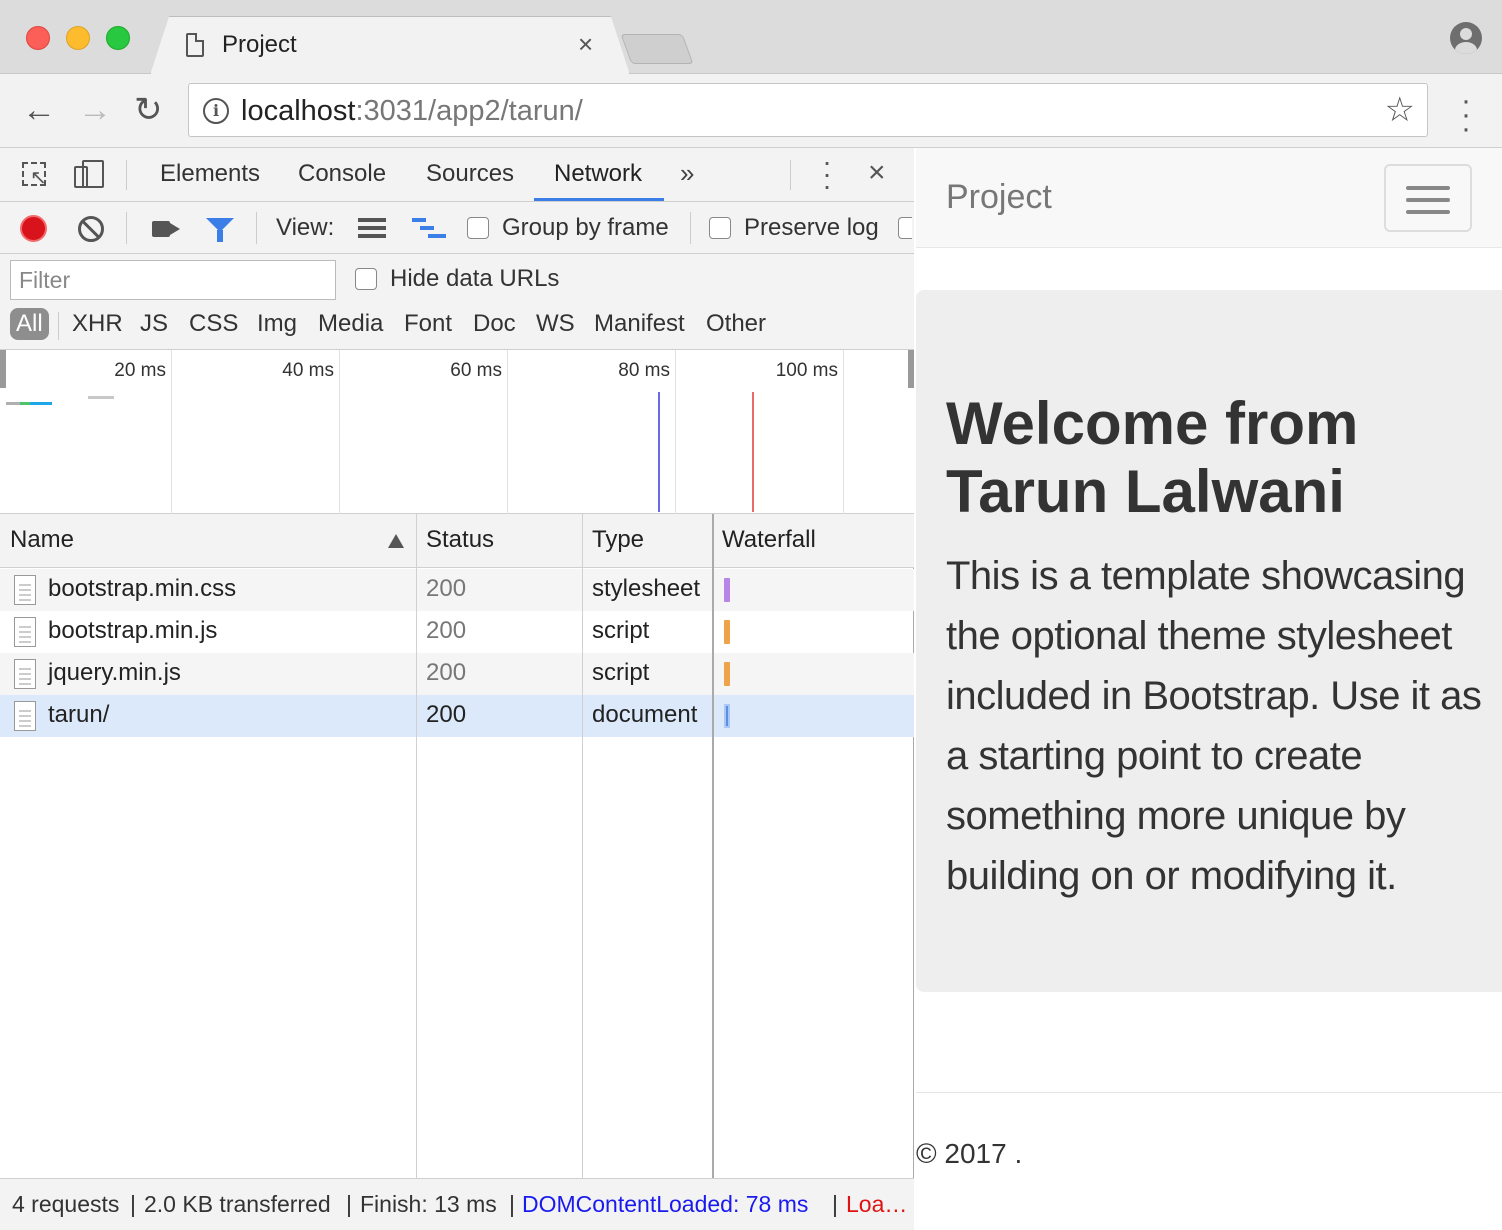 The height and width of the screenshot is (1230, 1502). I want to click on type-filter-font: Font, so click(428, 324).